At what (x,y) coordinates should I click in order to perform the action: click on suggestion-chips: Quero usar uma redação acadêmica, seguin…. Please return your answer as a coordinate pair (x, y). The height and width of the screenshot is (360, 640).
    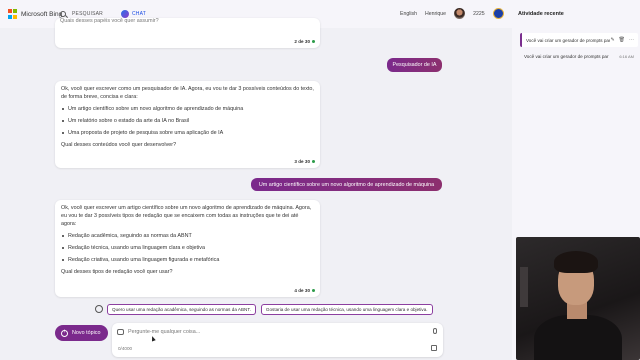
    Looking at the image, I should click on (270, 309).